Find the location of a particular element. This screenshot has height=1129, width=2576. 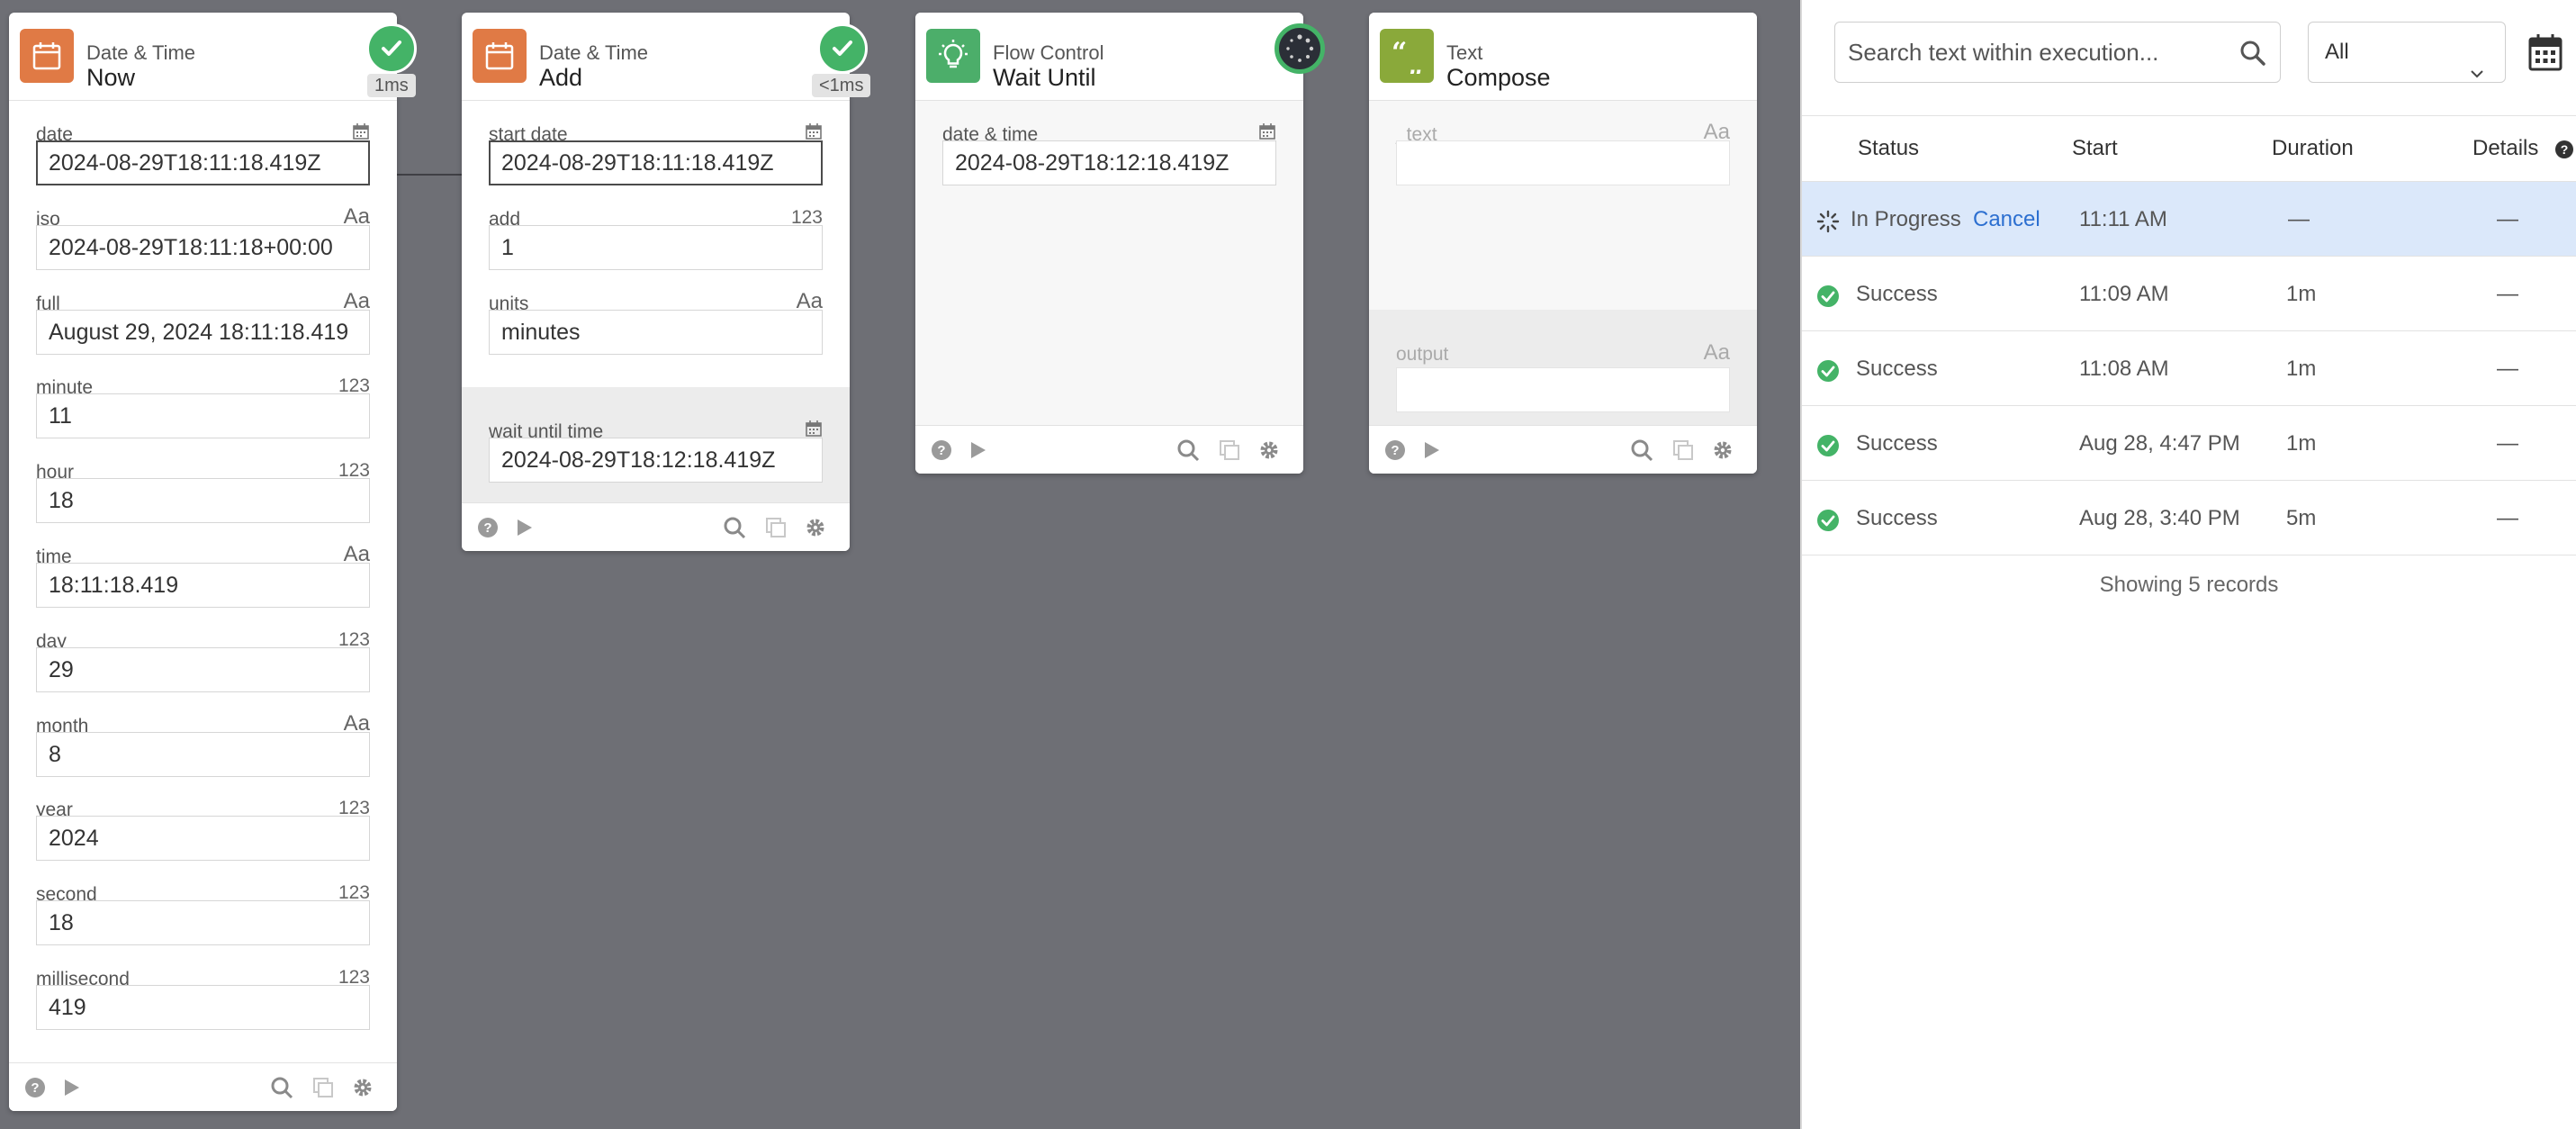

status-filter-select: All is located at coordinates (2407, 52).